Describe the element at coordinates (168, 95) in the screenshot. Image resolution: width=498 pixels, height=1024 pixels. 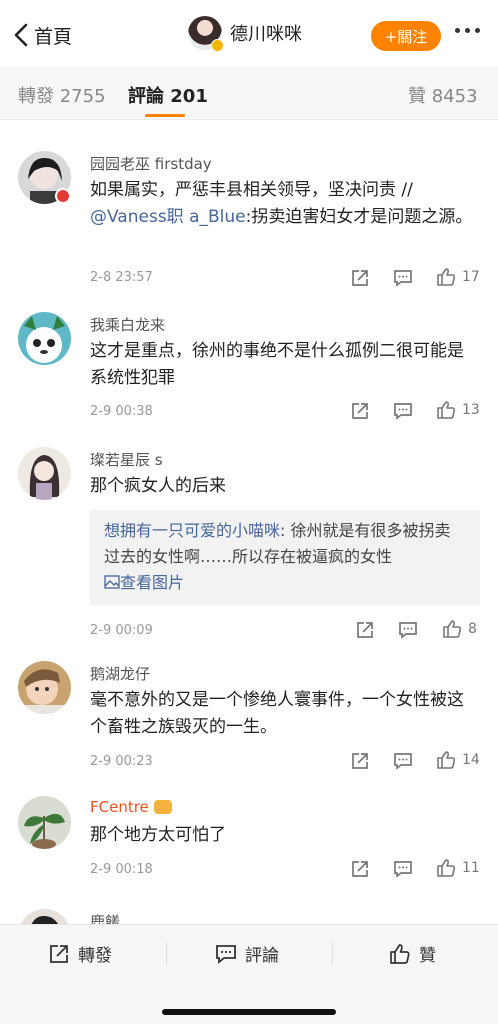
I see `tab-comments: 評論 201` at that location.